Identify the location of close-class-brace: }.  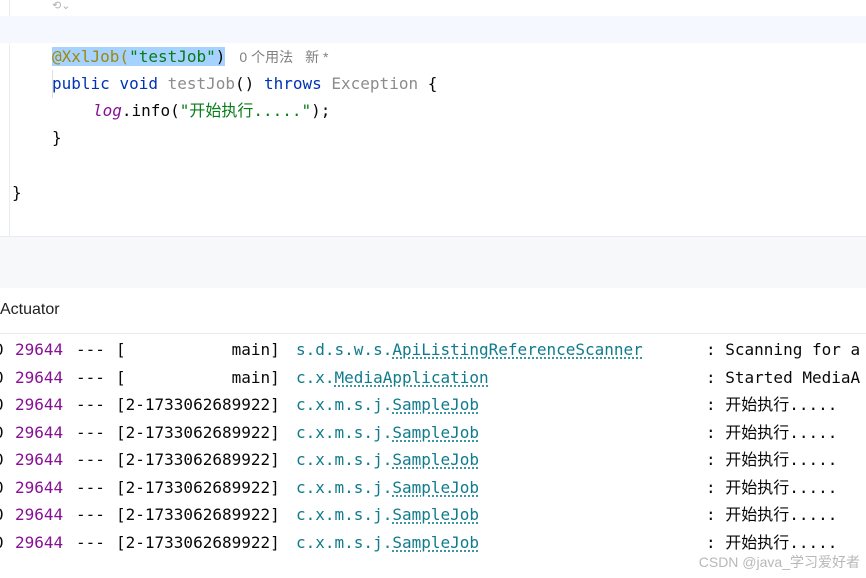
(17, 192).